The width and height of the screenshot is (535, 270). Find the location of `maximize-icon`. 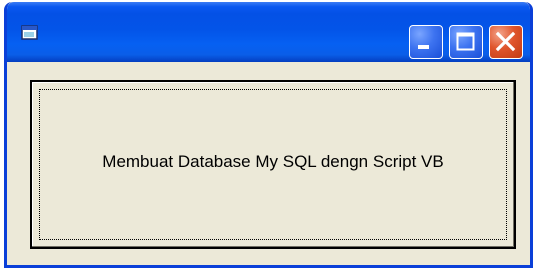

maximize-icon is located at coordinates (465, 41).